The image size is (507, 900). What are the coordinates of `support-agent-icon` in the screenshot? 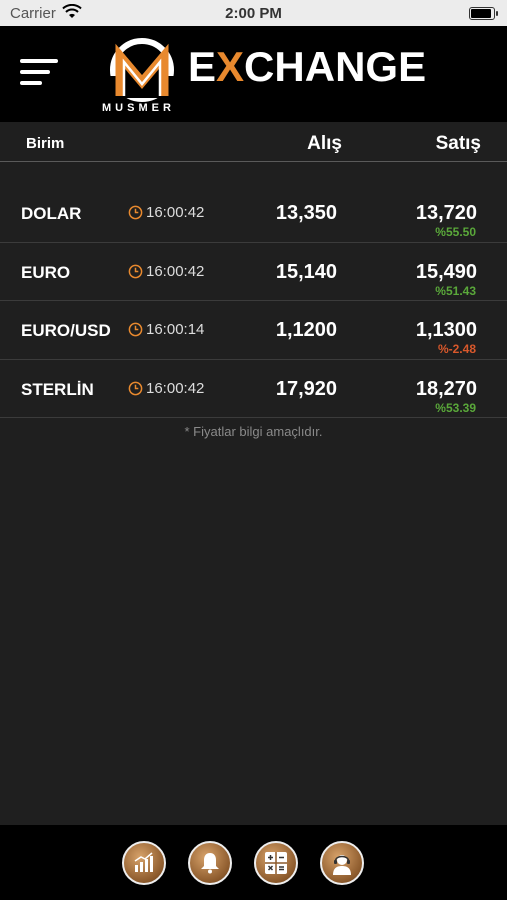 It's located at (342, 863).